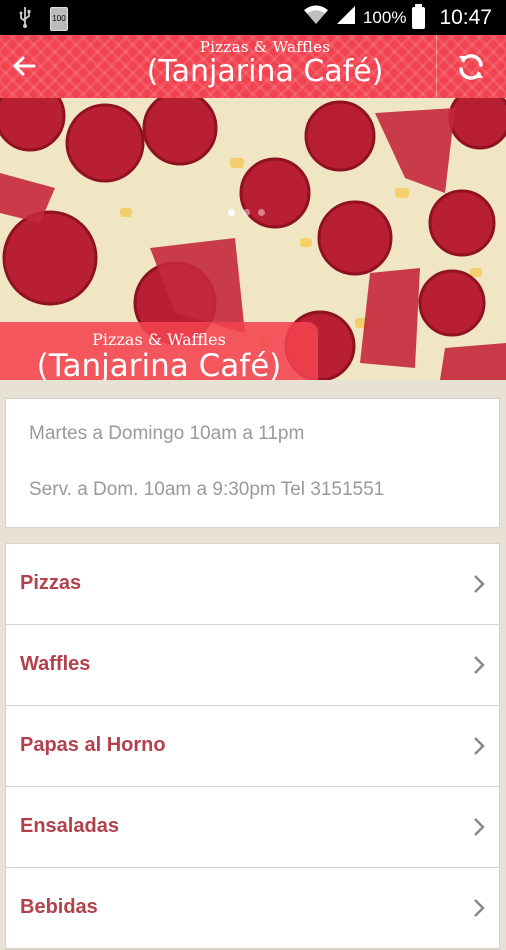 The image size is (506, 950). I want to click on menu-item-label: Papas al Horno, so click(93, 745).